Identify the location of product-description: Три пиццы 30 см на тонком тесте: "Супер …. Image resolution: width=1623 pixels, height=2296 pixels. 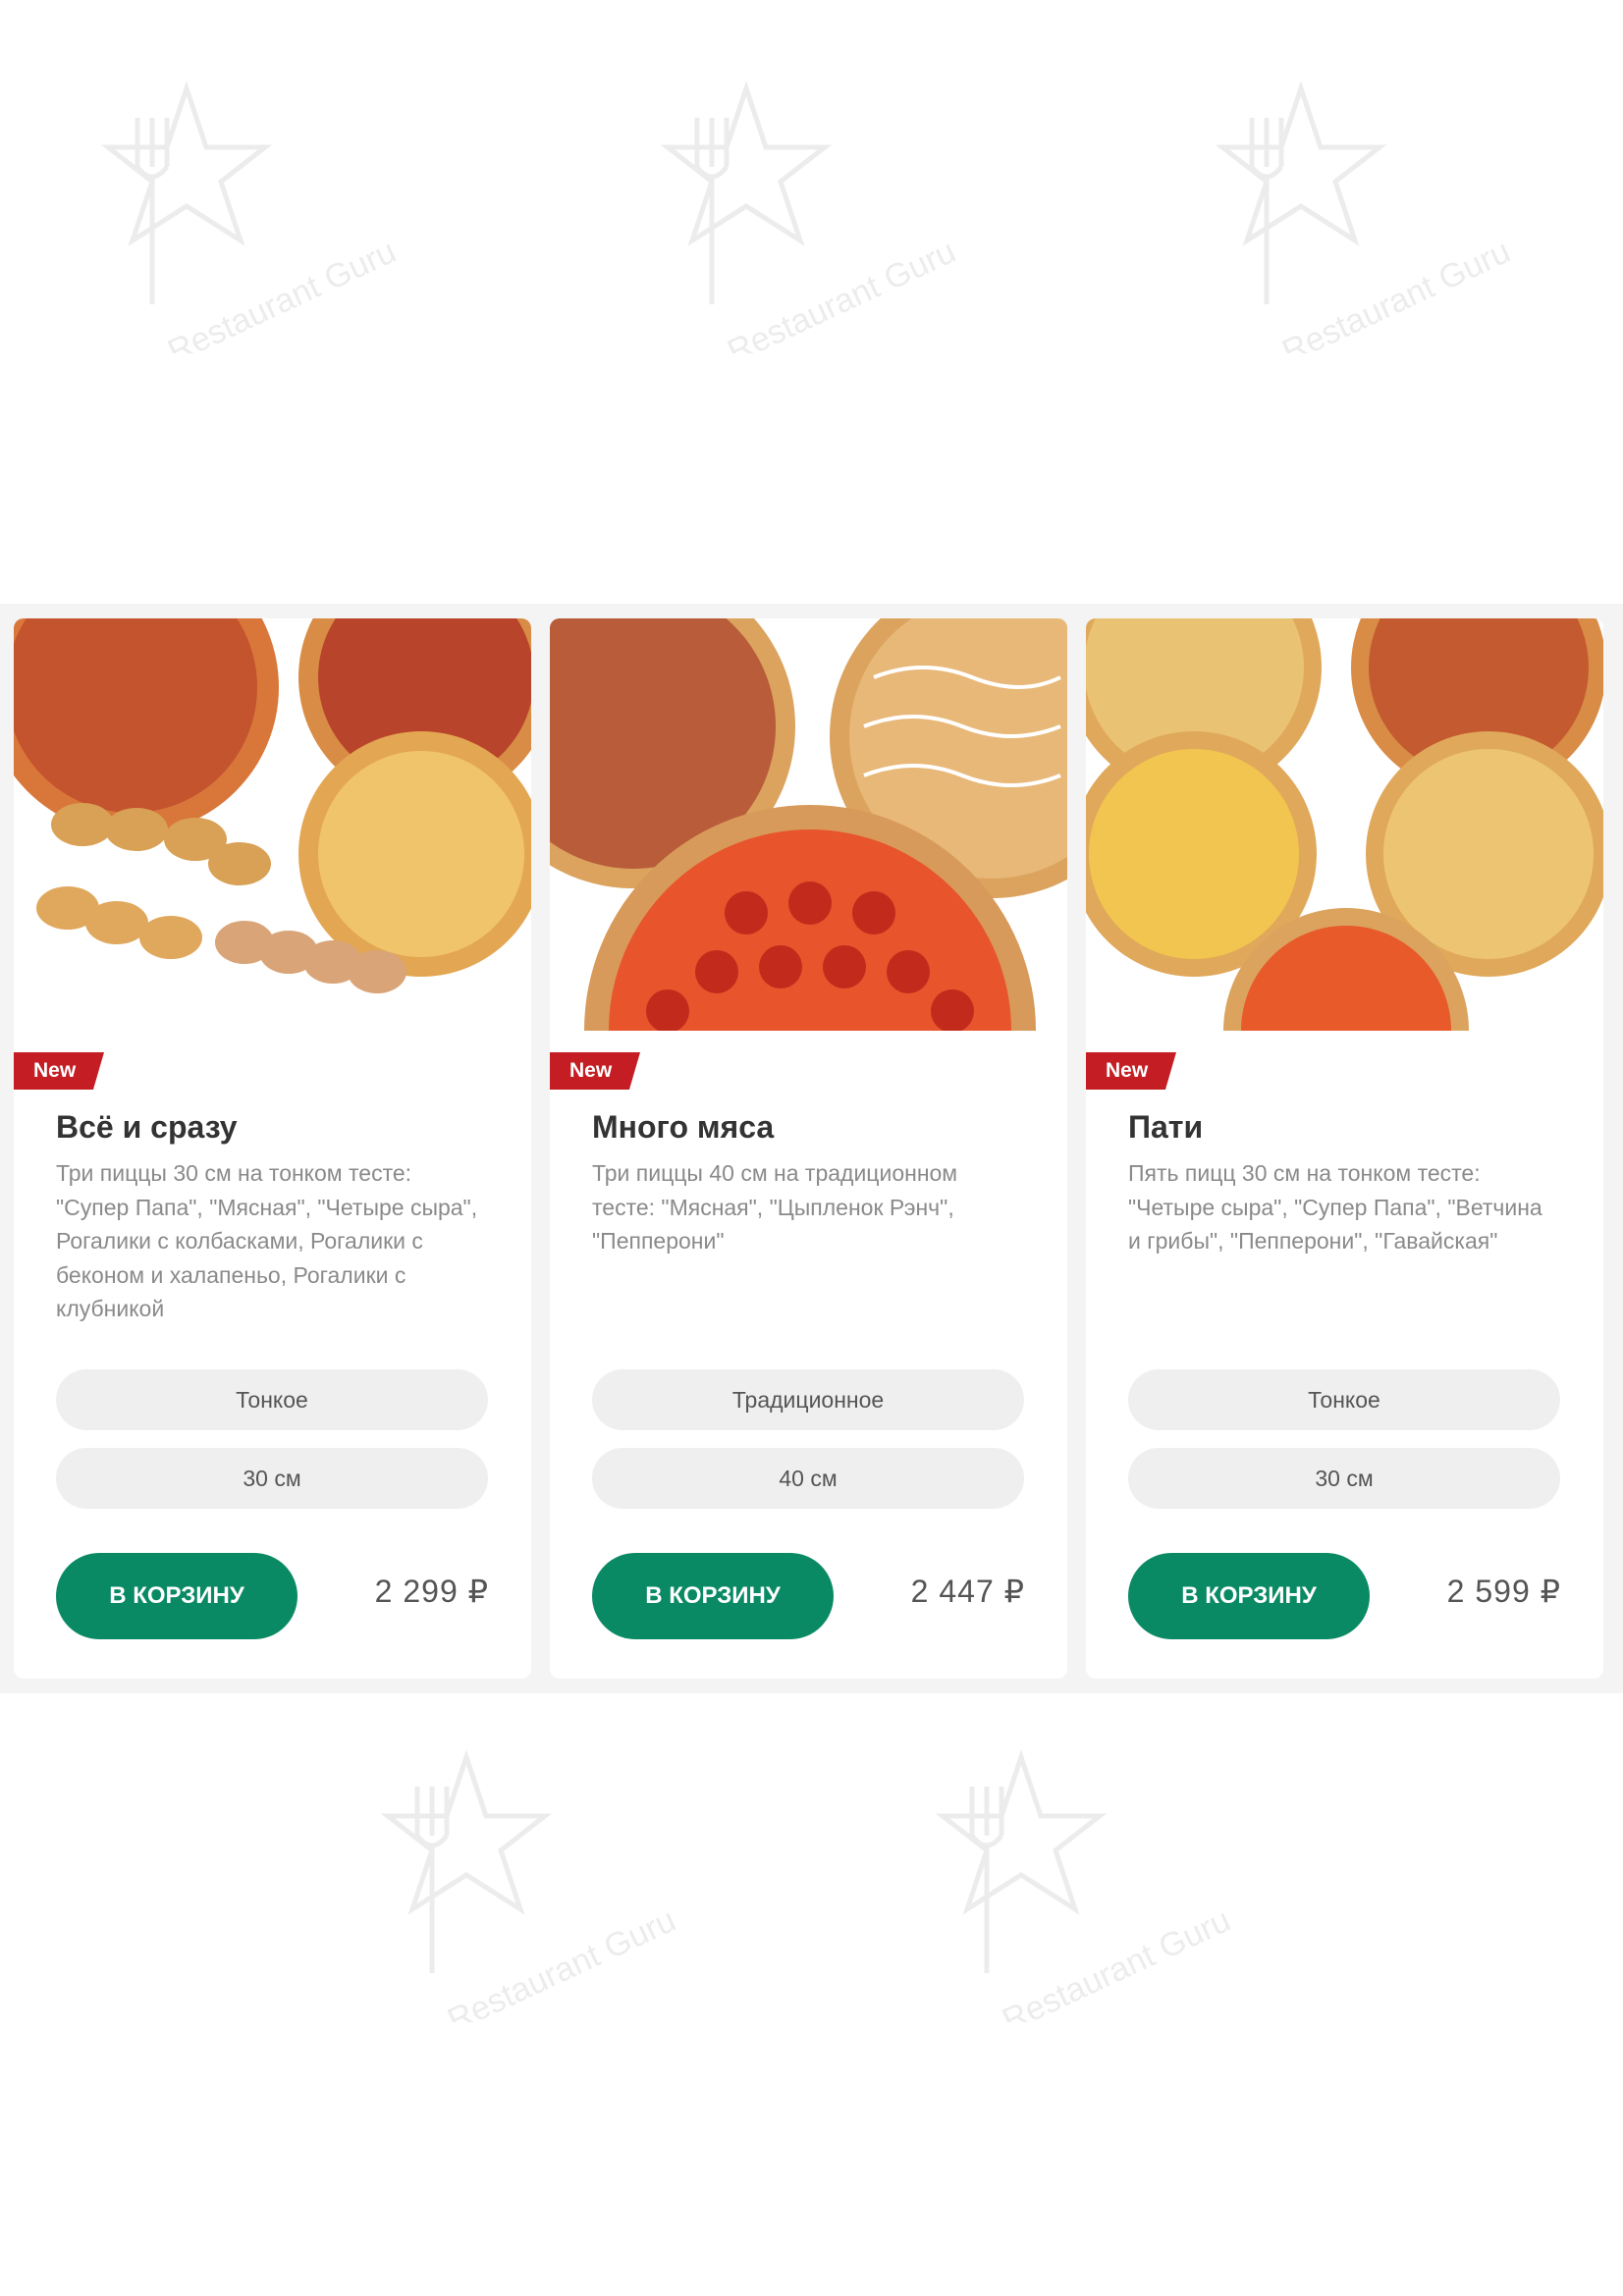
(267, 1240).